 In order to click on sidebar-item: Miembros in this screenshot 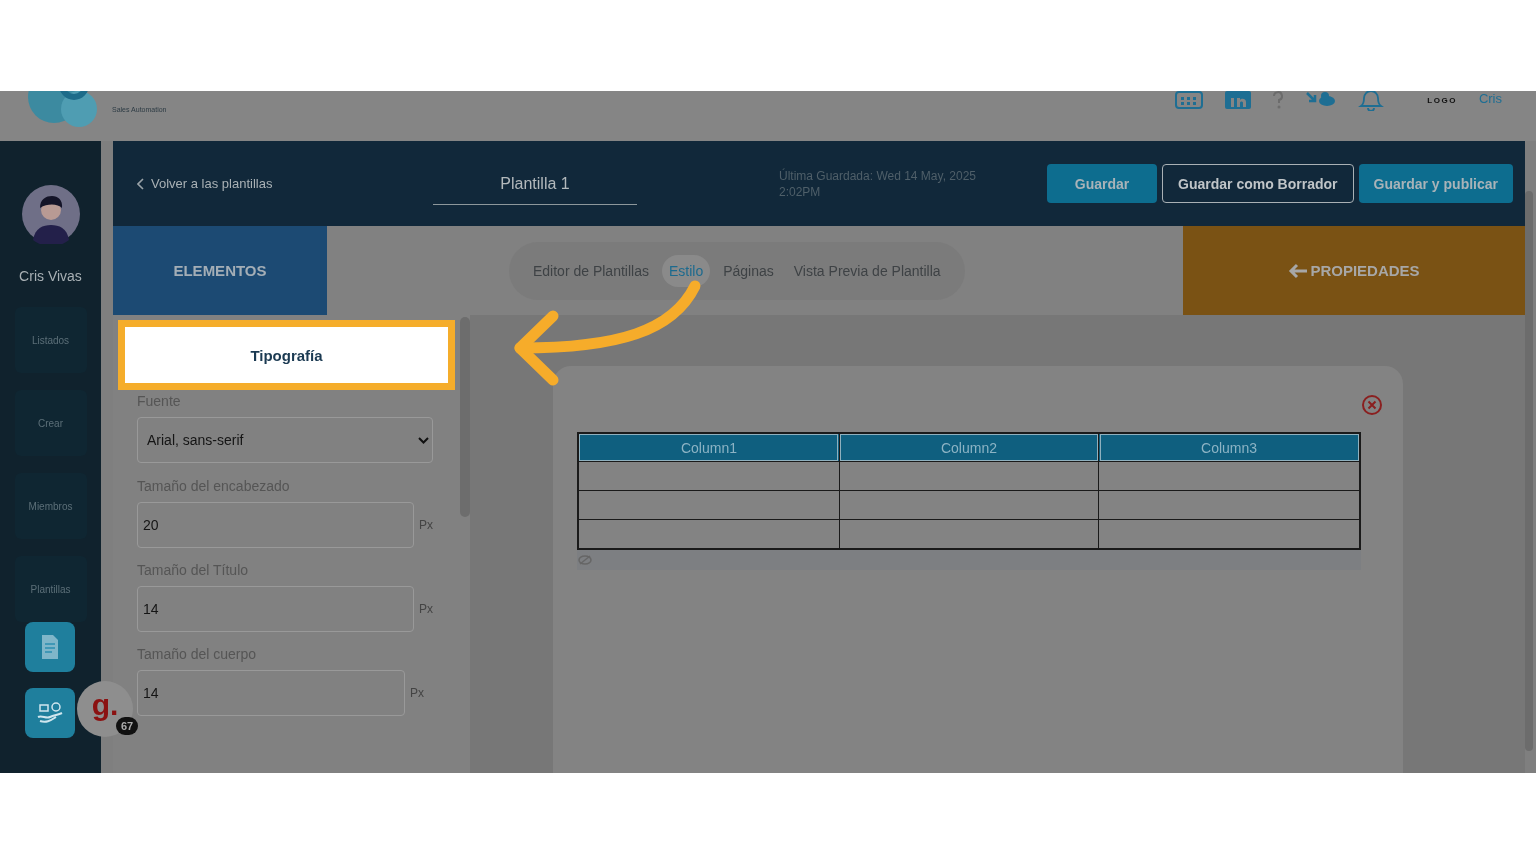, I will do `click(50, 506)`.